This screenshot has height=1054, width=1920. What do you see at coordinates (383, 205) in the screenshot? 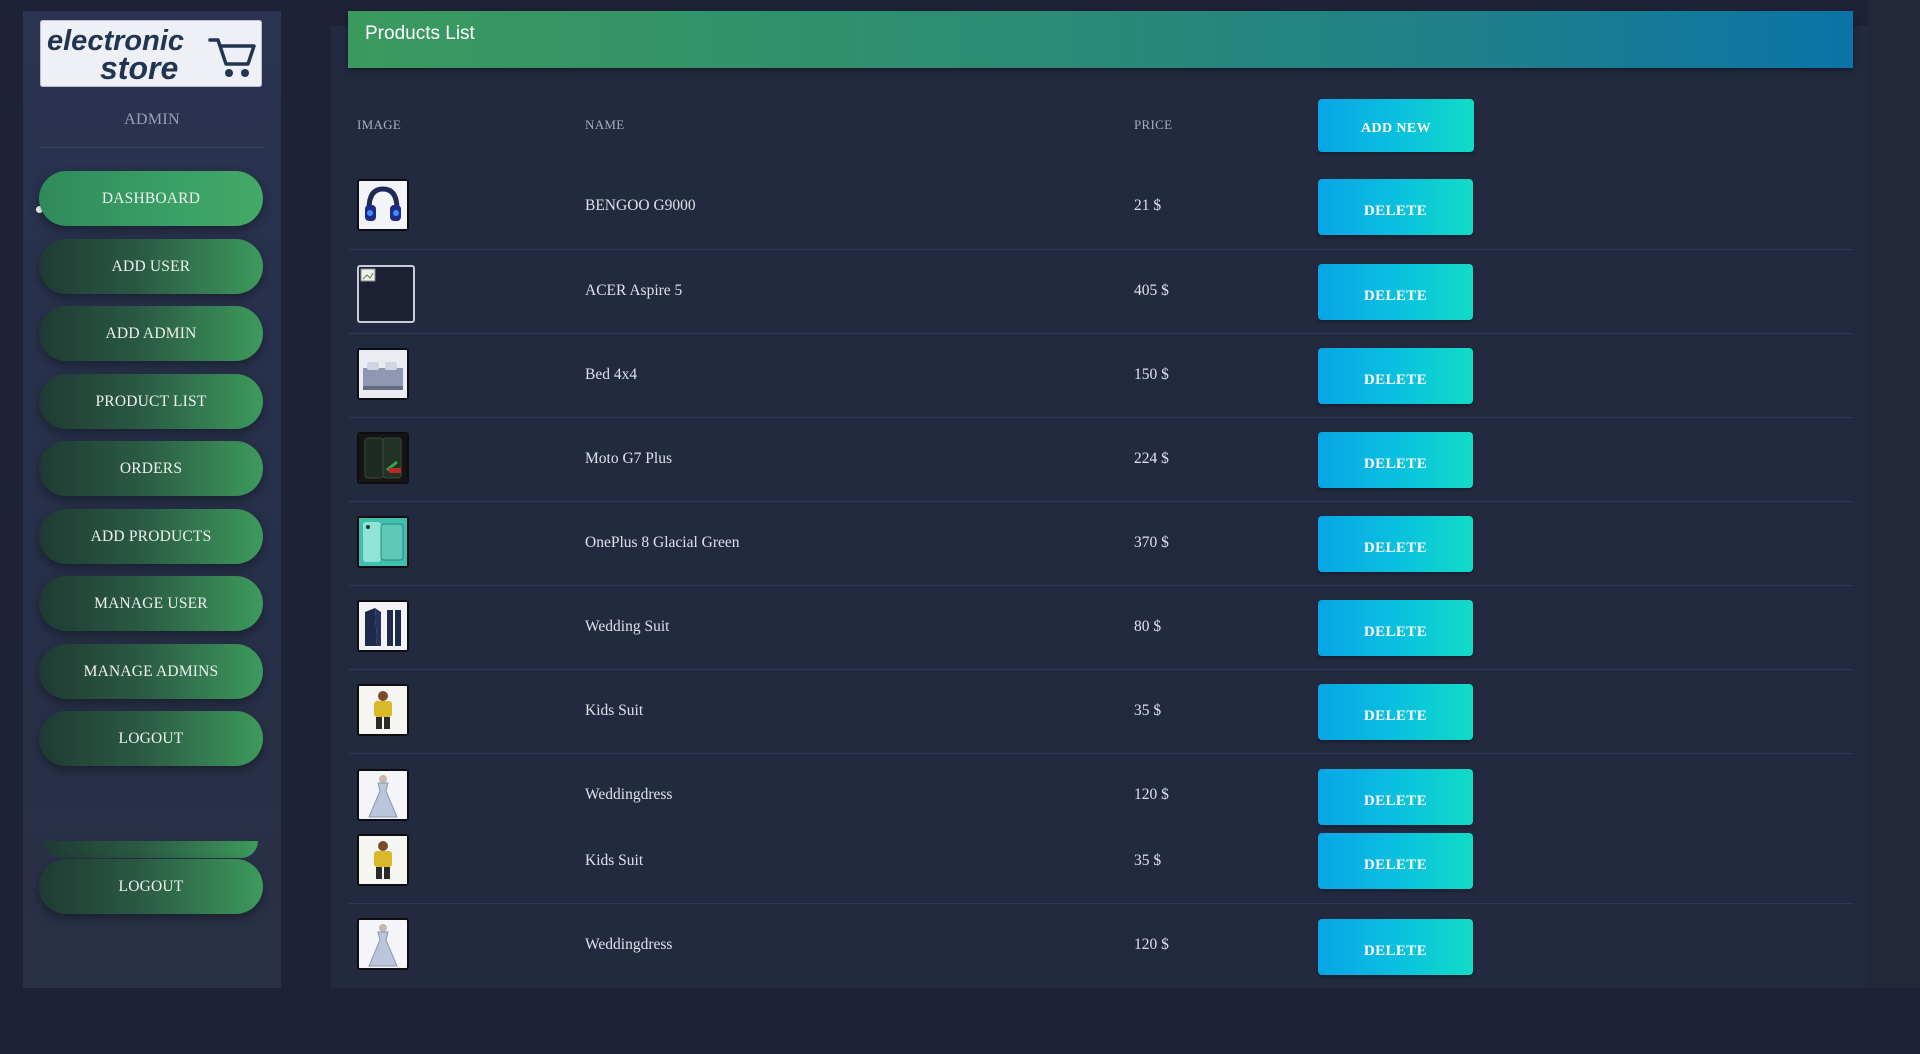
I see `headset-image` at bounding box center [383, 205].